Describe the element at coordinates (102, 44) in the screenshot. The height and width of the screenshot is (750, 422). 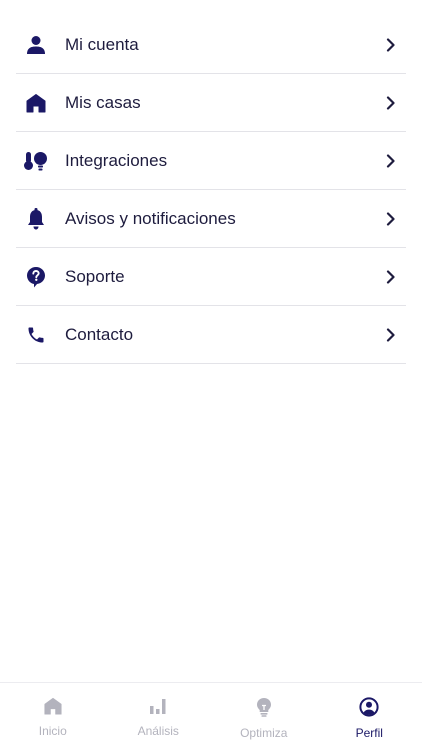
I see `menu-item-label: Mi cuenta` at that location.